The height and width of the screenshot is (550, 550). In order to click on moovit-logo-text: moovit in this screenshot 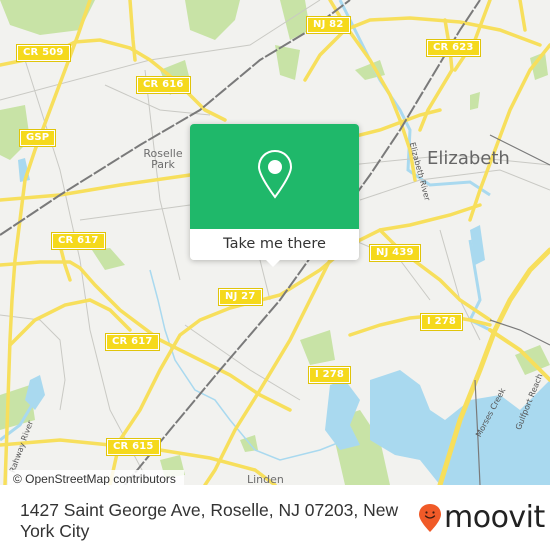, I will do `click(494, 517)`.